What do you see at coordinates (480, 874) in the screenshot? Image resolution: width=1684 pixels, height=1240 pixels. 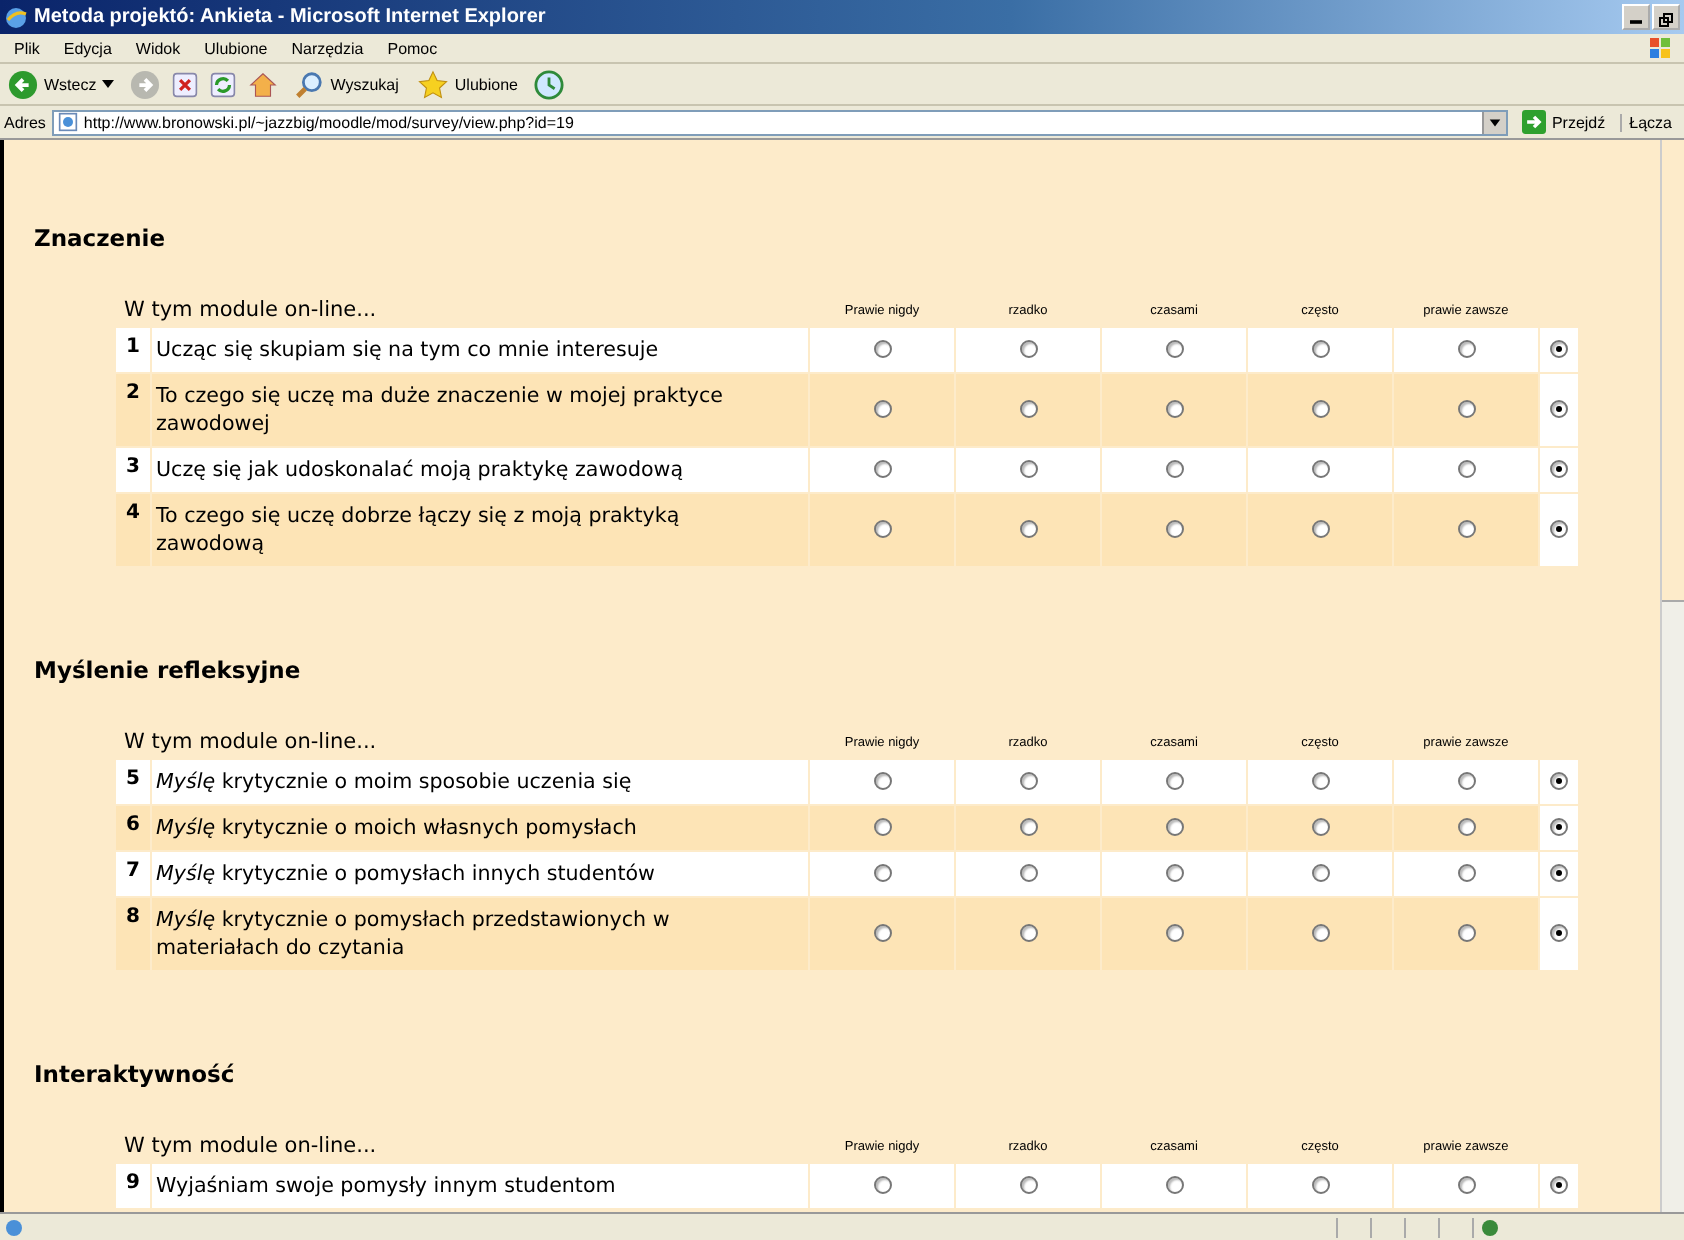 I see `question-text: Myślę krytycznie o pomysłach innych studentów` at bounding box center [480, 874].